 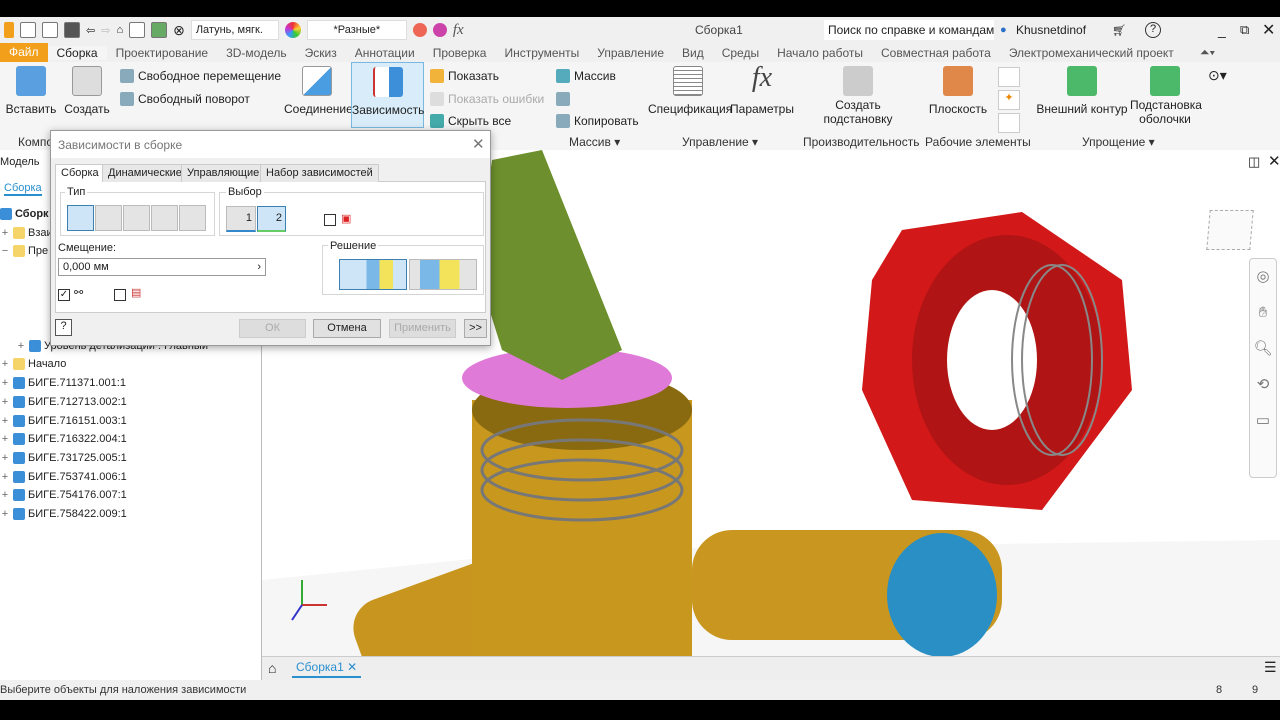 What do you see at coordinates (31, 89) in the screenshot?
I see `insert-button: Вставить` at bounding box center [31, 89].